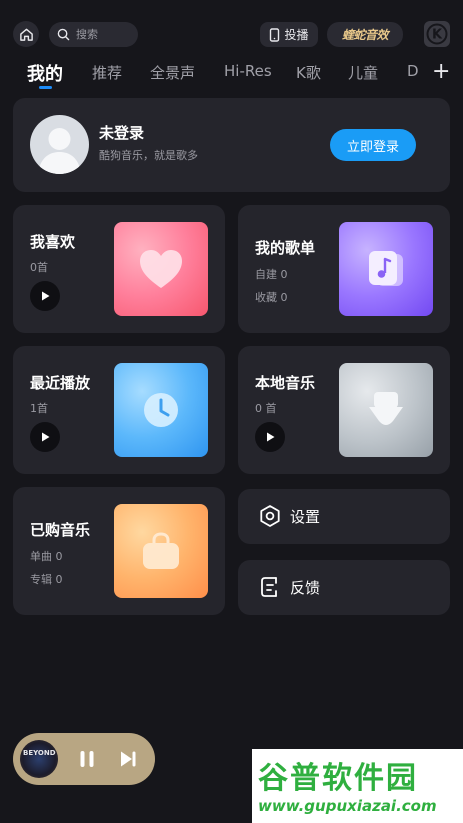  Describe the element at coordinates (363, 72) in the screenshot. I see `tab-kids: 儿童` at that location.